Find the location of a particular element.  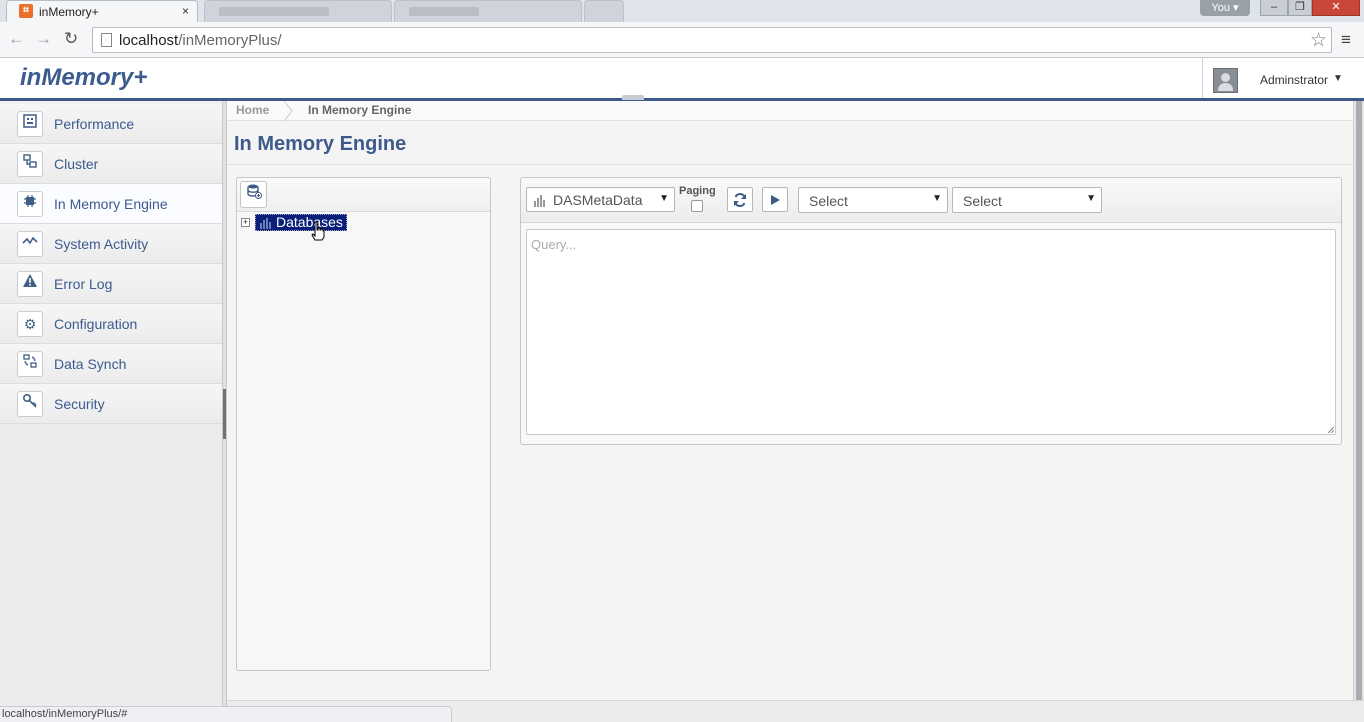

reload-icon: ↻ is located at coordinates (71, 39).